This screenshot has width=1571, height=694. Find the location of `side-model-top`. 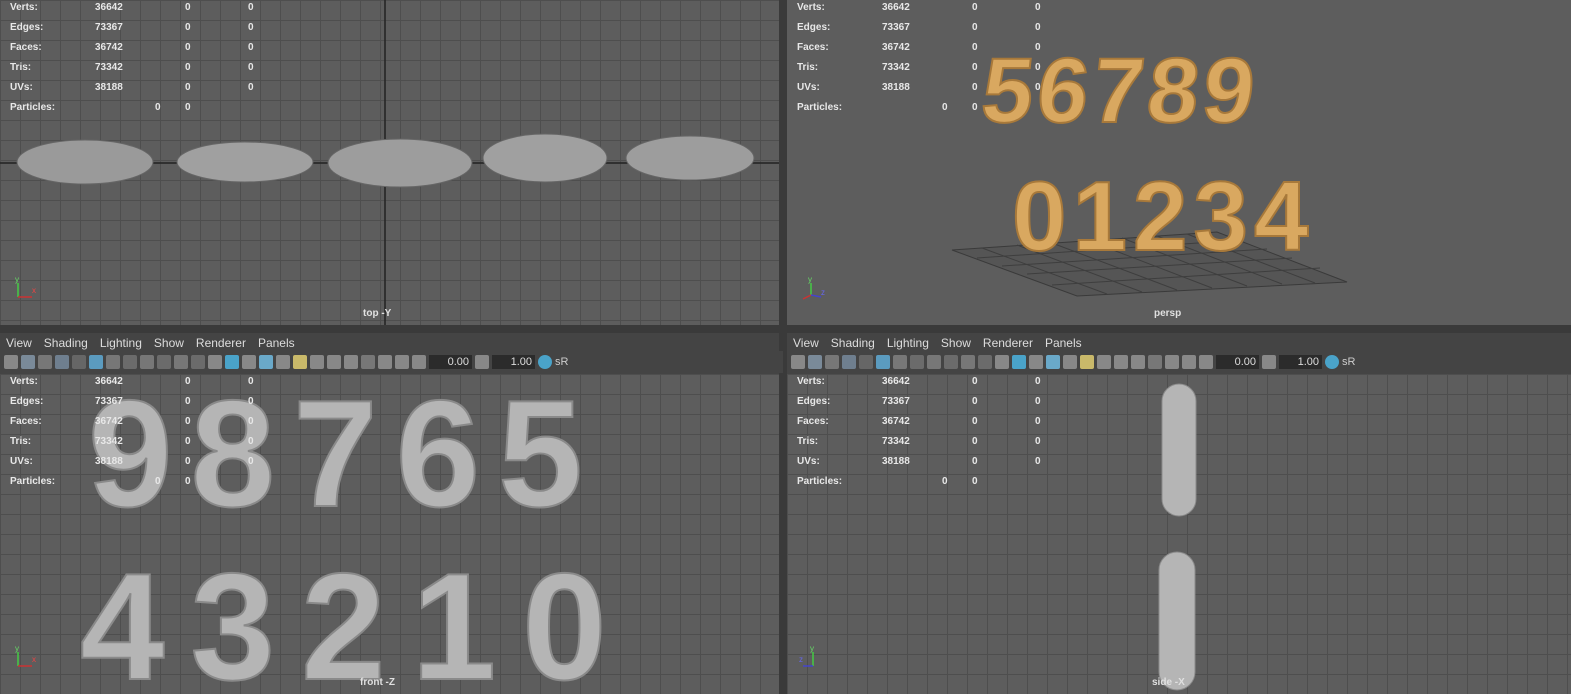

side-model-top is located at coordinates (1179, 450).